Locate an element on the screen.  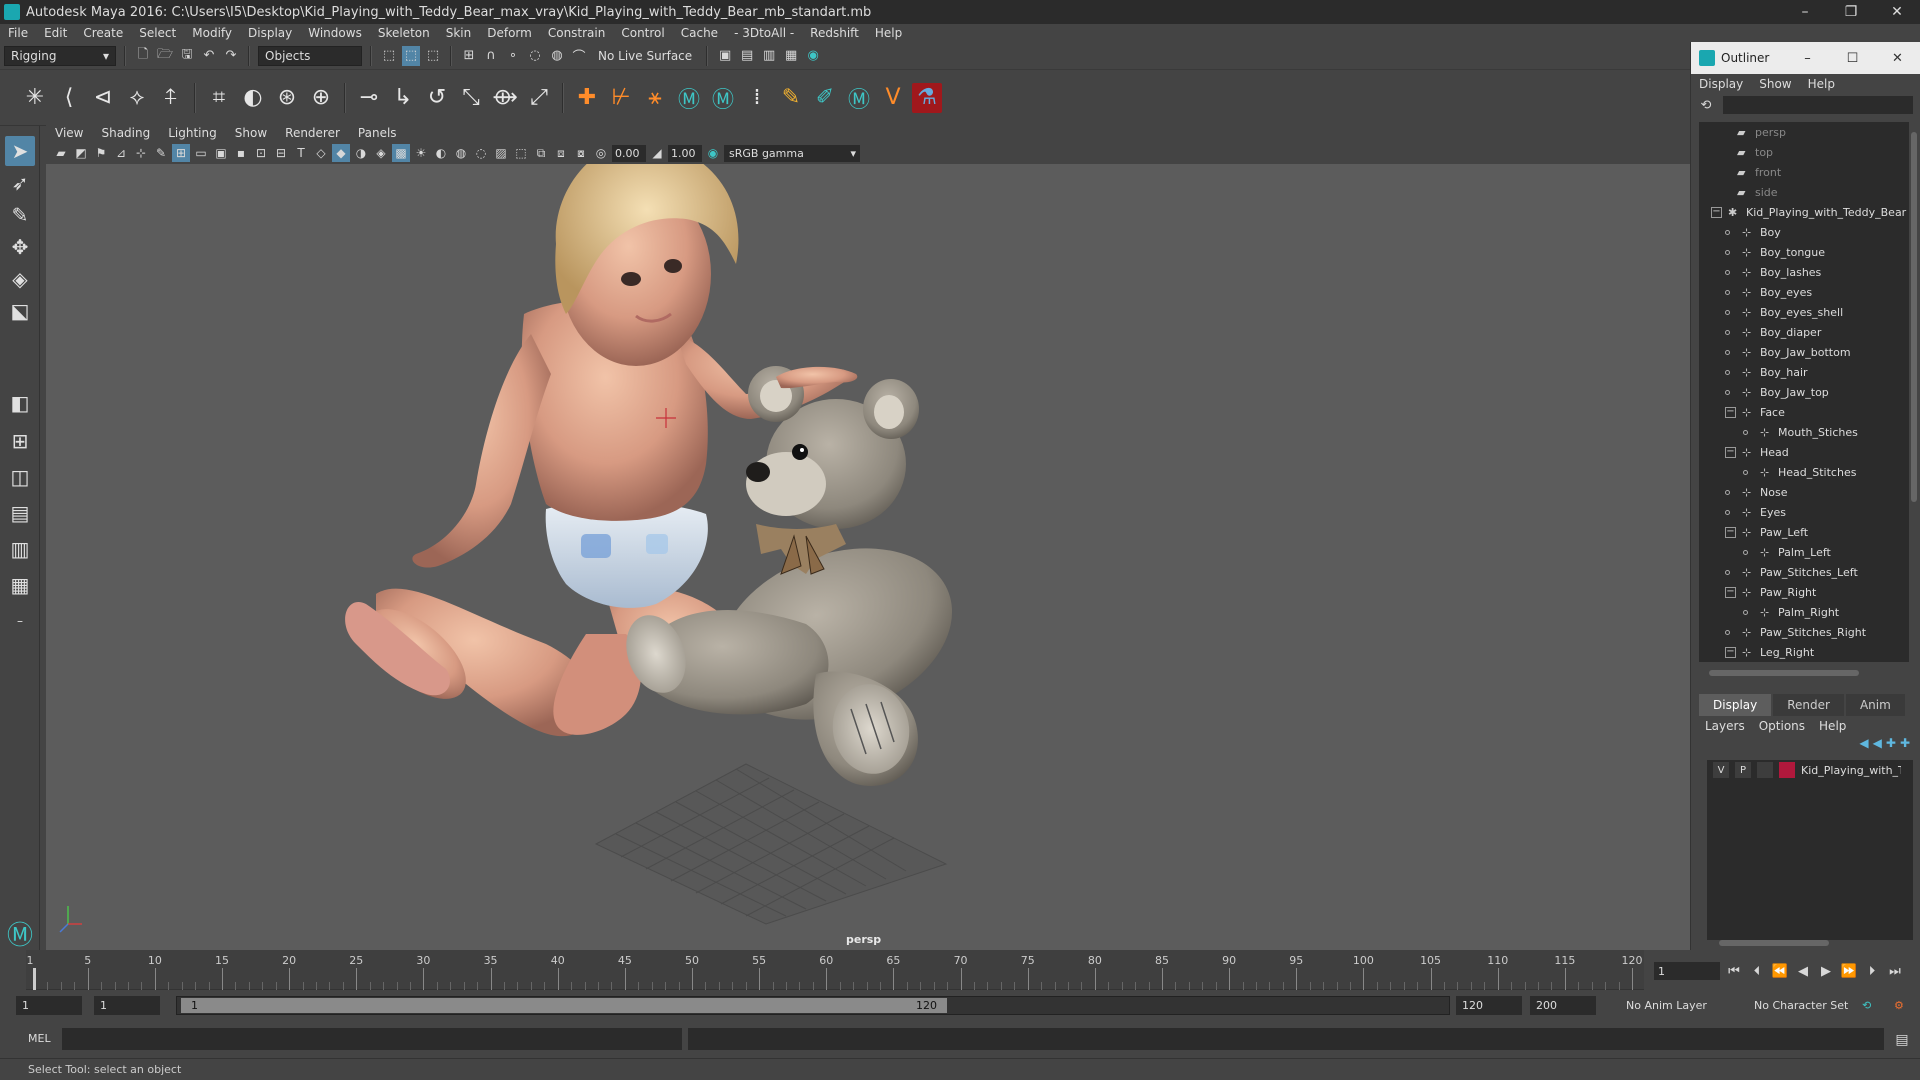
outliner-close-button: ✕ is located at coordinates (1897, 58).